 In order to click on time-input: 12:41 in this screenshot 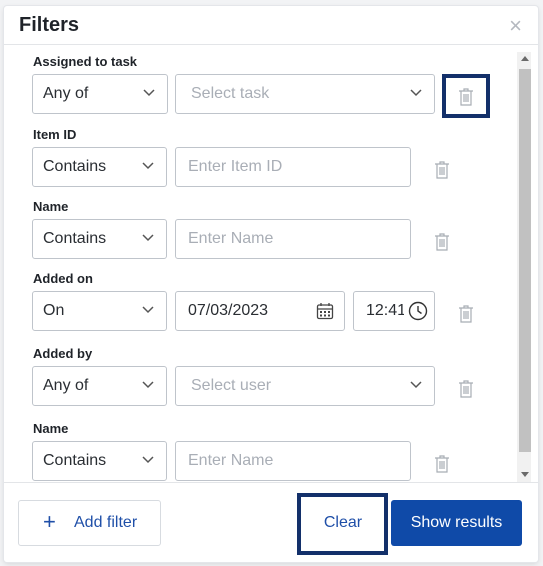, I will do `click(394, 311)`.